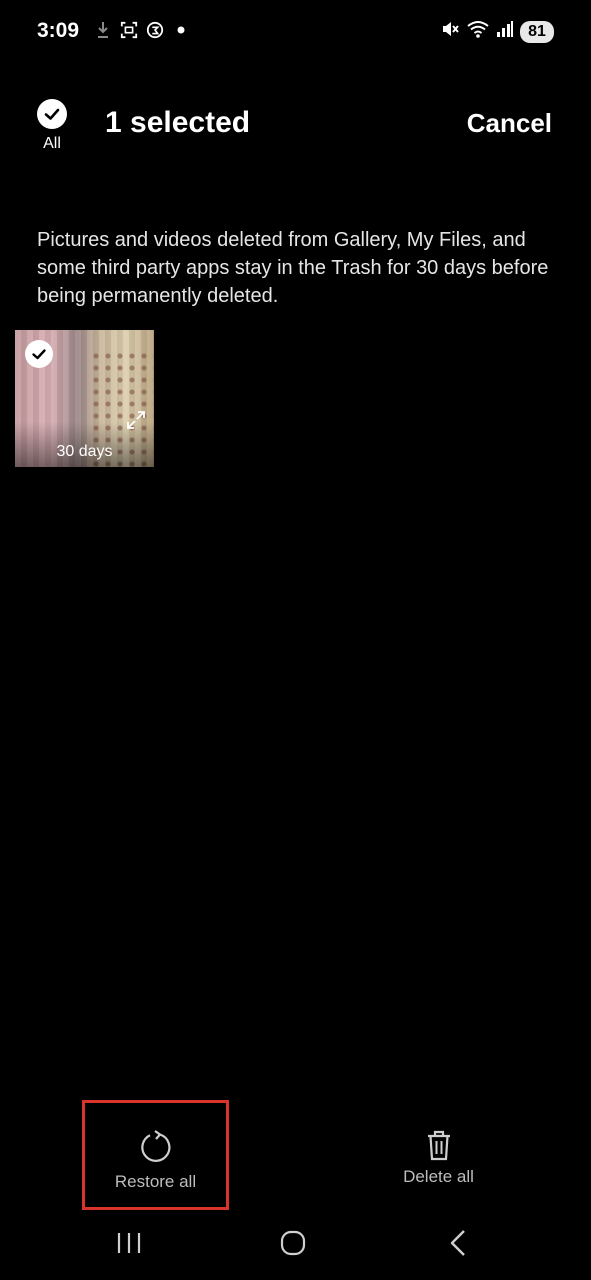  I want to click on select-all-label: All, so click(52, 143).